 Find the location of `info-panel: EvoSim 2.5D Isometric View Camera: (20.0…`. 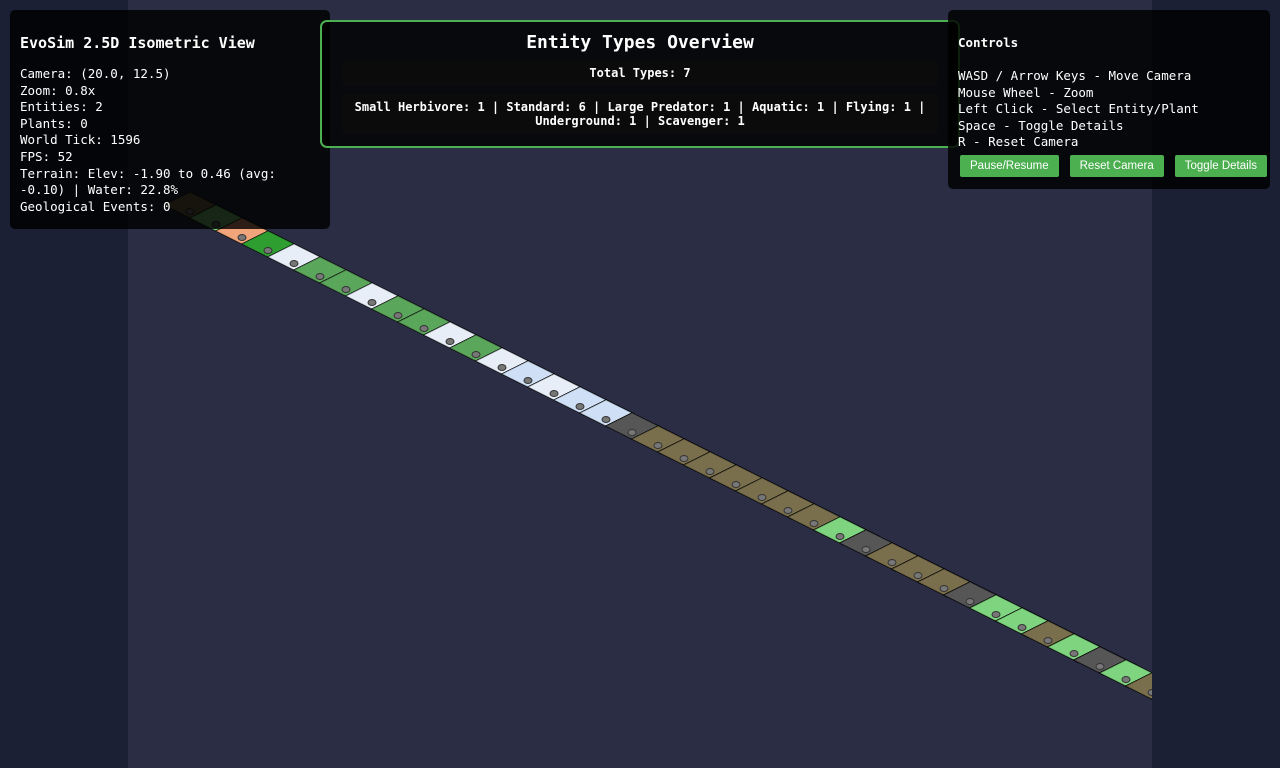

info-panel: EvoSim 2.5D Isometric View Camera: (20.0… is located at coordinates (170, 119).